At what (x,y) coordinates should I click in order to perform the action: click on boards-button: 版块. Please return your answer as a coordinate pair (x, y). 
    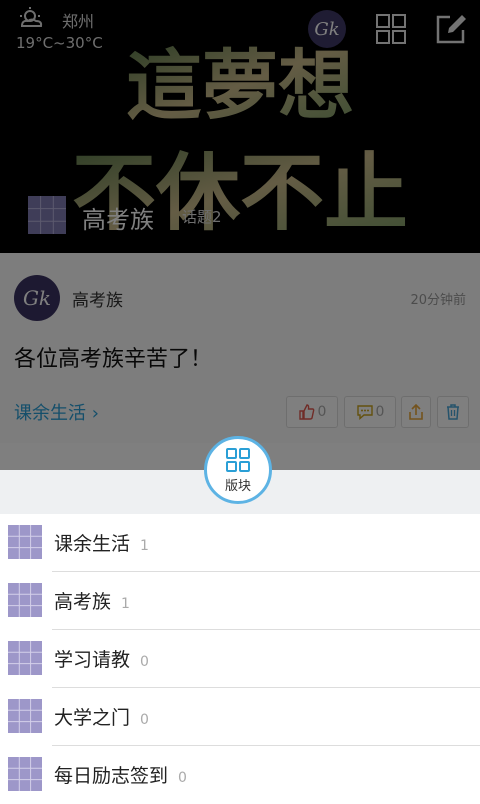
    Looking at the image, I should click on (238, 470).